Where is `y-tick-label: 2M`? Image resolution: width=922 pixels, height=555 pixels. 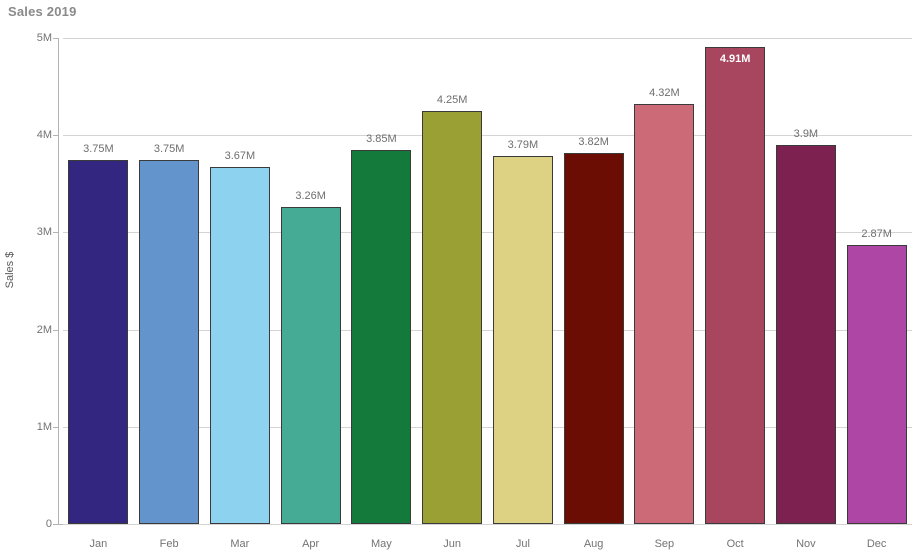
y-tick-label: 2M is located at coordinates (44, 329).